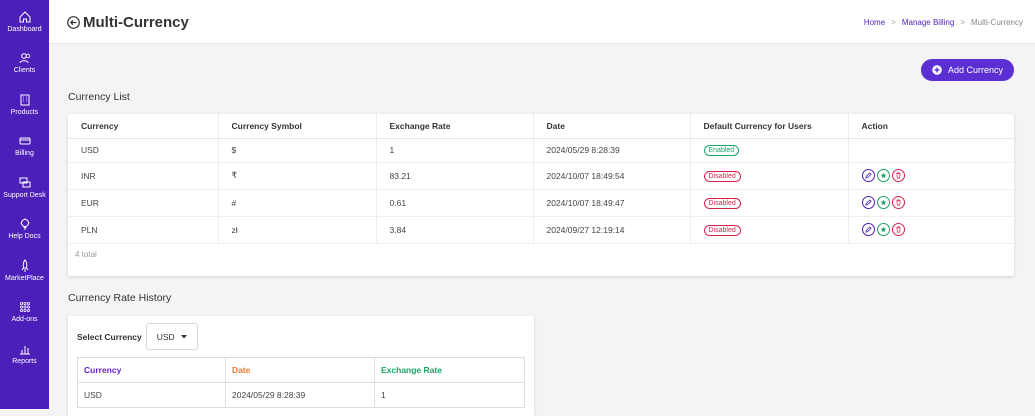 The height and width of the screenshot is (416, 1035). What do you see at coordinates (143, 203) in the screenshot?
I see `cell-currency: EUR` at bounding box center [143, 203].